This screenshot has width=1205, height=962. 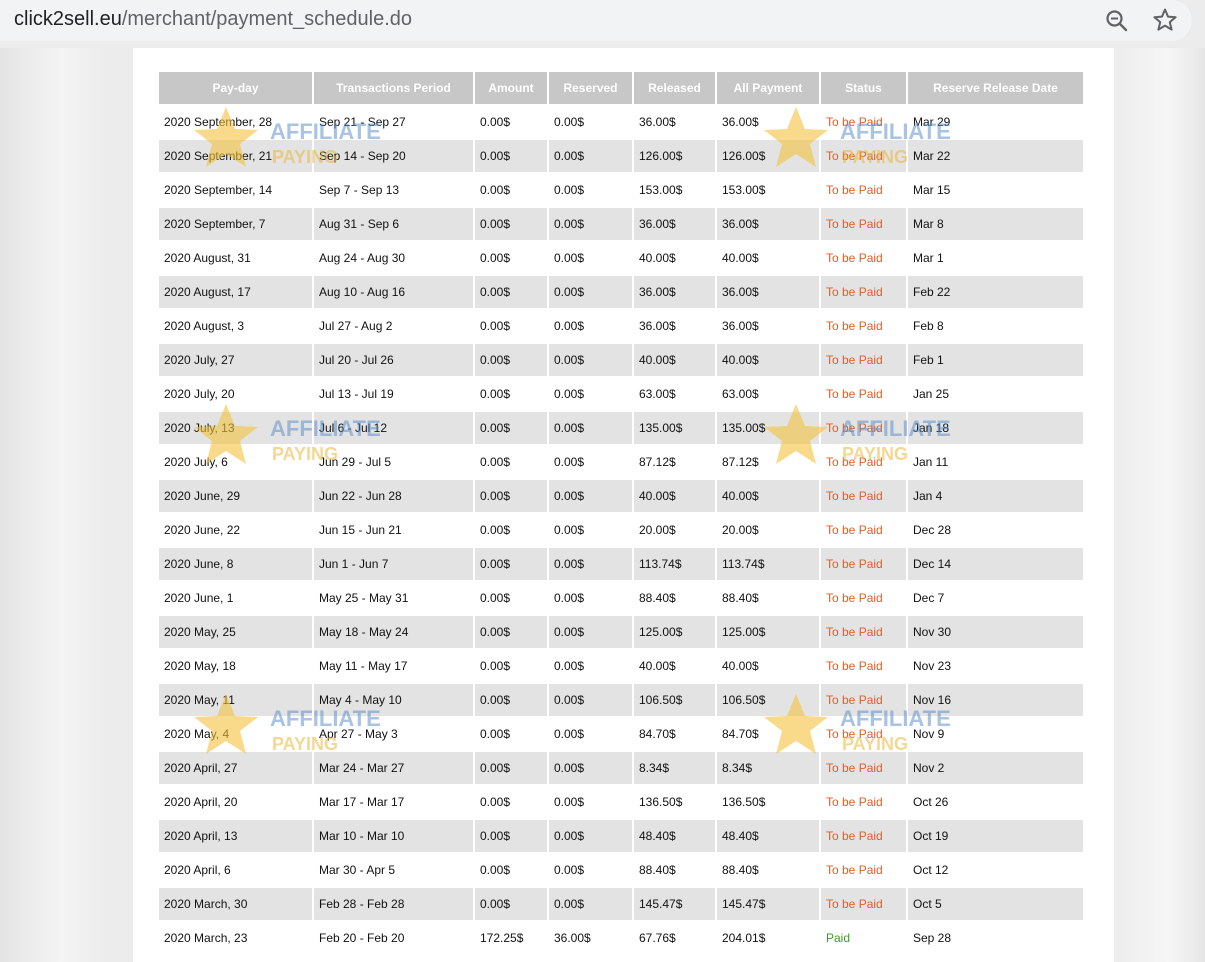 What do you see at coordinates (393, 938) in the screenshot?
I see `cell-transactions-period: Feb 20 - Feb 20` at bounding box center [393, 938].